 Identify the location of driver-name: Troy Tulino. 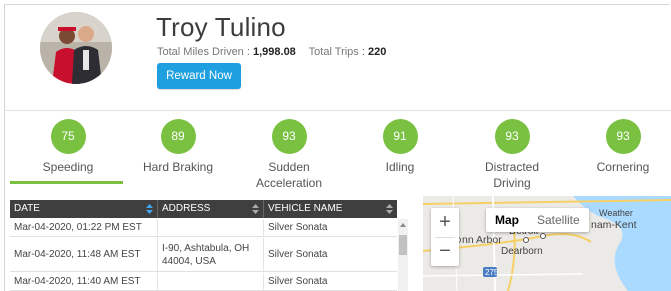
(221, 27).